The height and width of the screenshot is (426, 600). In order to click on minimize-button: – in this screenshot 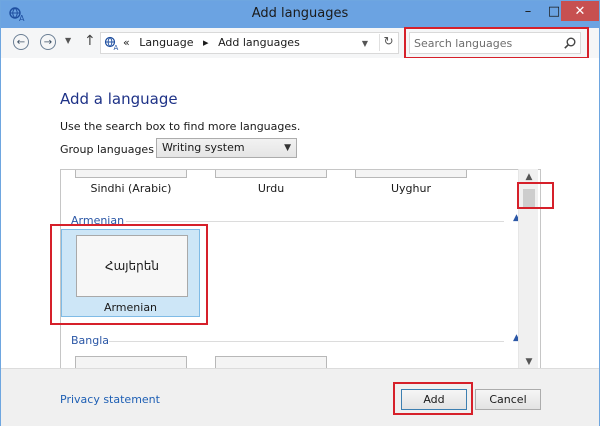, I will do `click(528, 11)`.